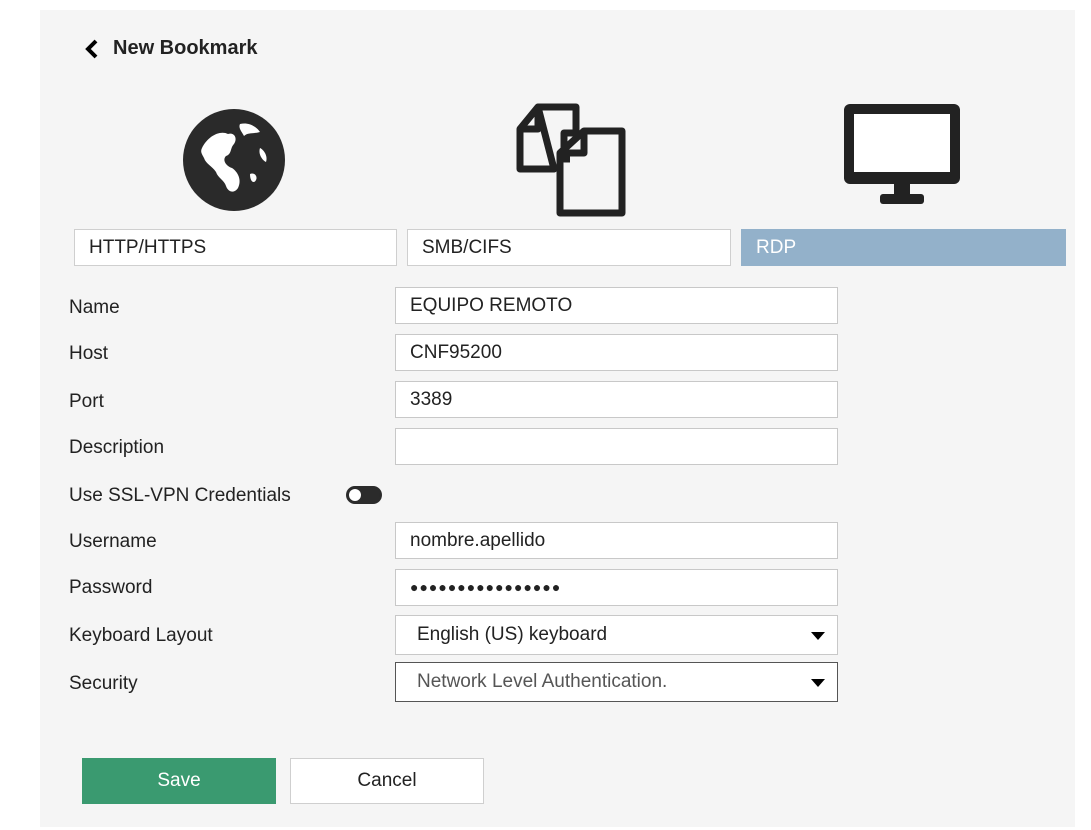 The width and height of the screenshot is (1091, 830). Describe the element at coordinates (86, 401) in the screenshot. I see `port-label: Port` at that location.